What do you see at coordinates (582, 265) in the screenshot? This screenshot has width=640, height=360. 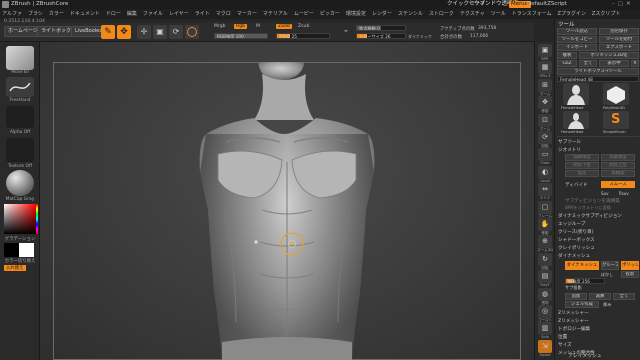 I see `dynamesh-button: ダイナメッシュ` at bounding box center [582, 265].